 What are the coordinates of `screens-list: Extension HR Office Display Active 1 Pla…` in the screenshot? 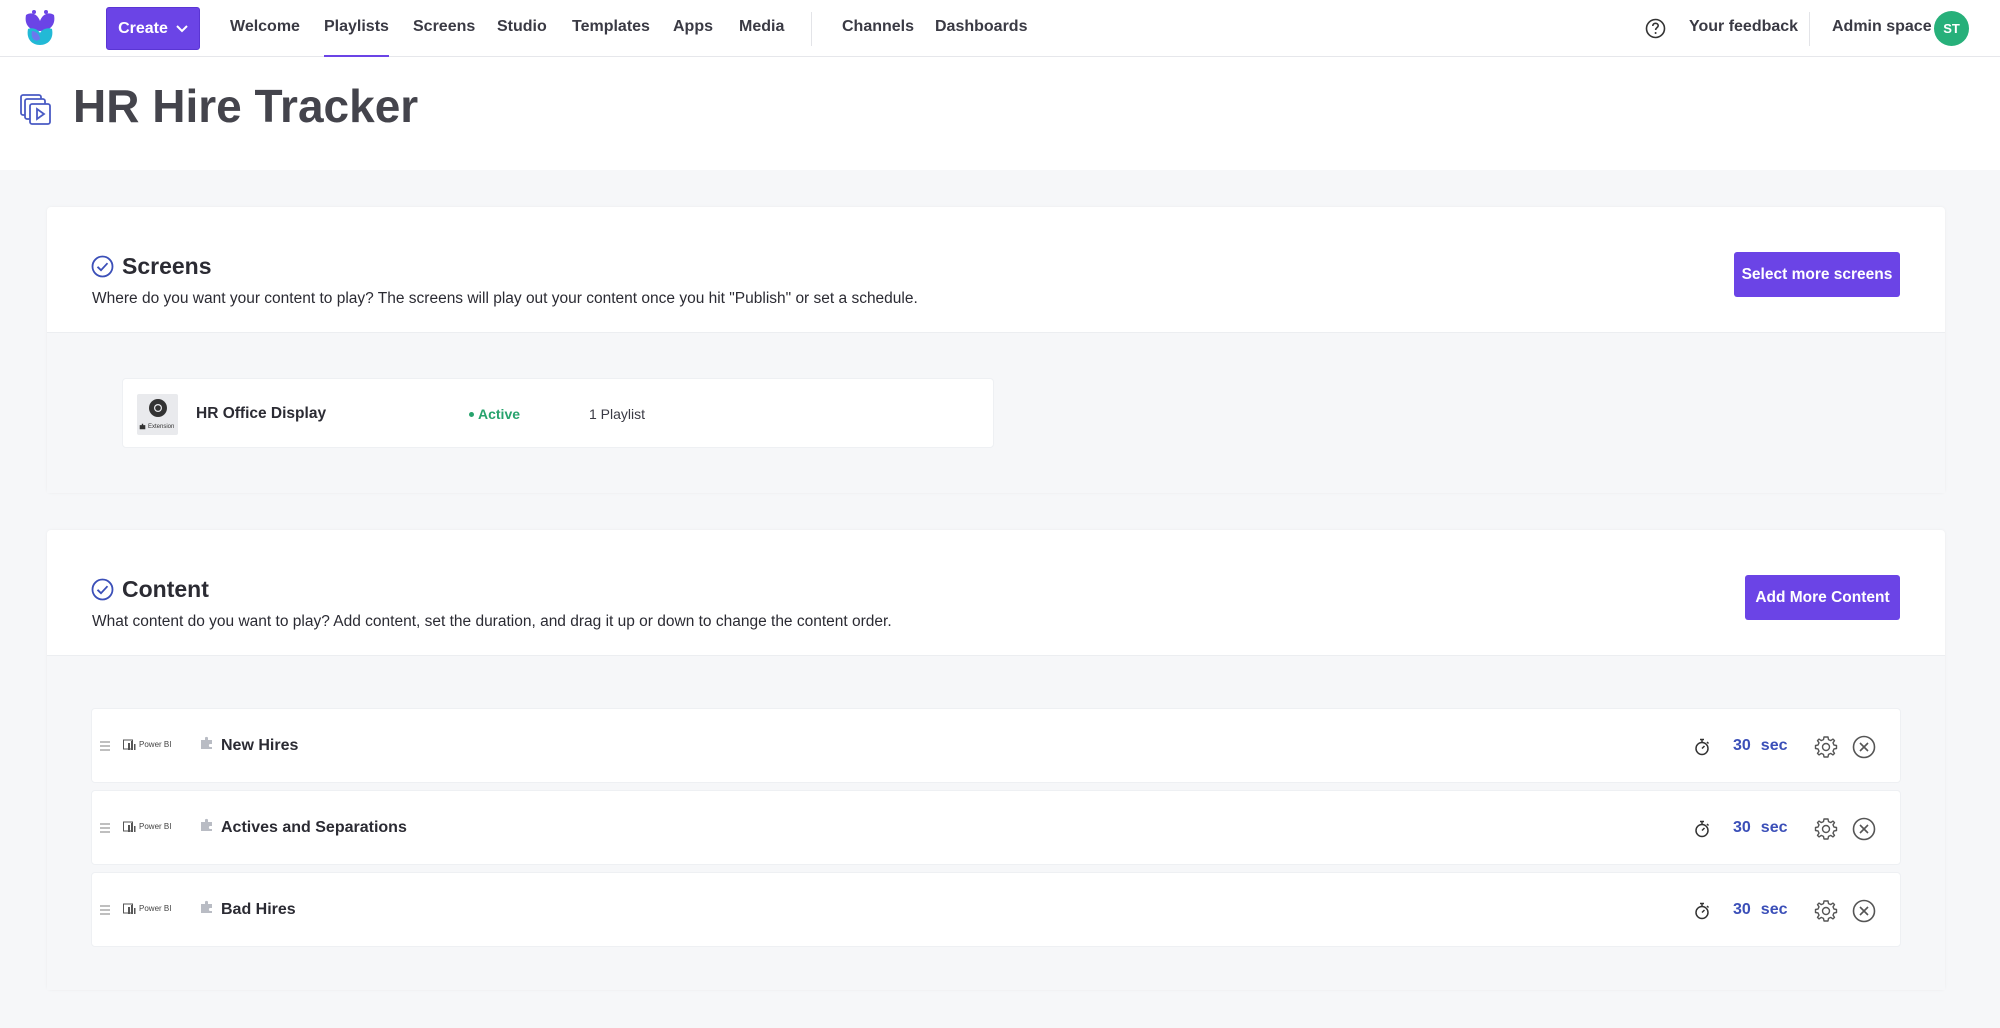 It's located at (996, 412).